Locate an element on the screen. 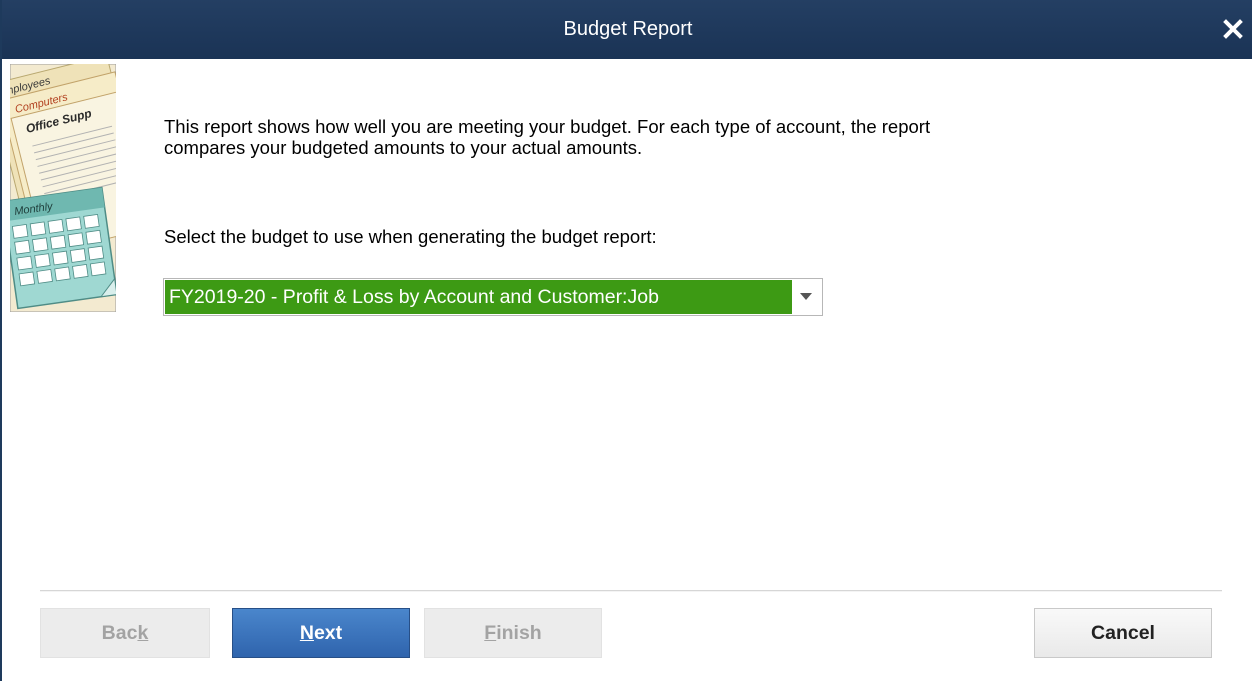 Image resolution: width=1252 pixels, height=681 pixels. next-label: Next is located at coordinates (321, 632).